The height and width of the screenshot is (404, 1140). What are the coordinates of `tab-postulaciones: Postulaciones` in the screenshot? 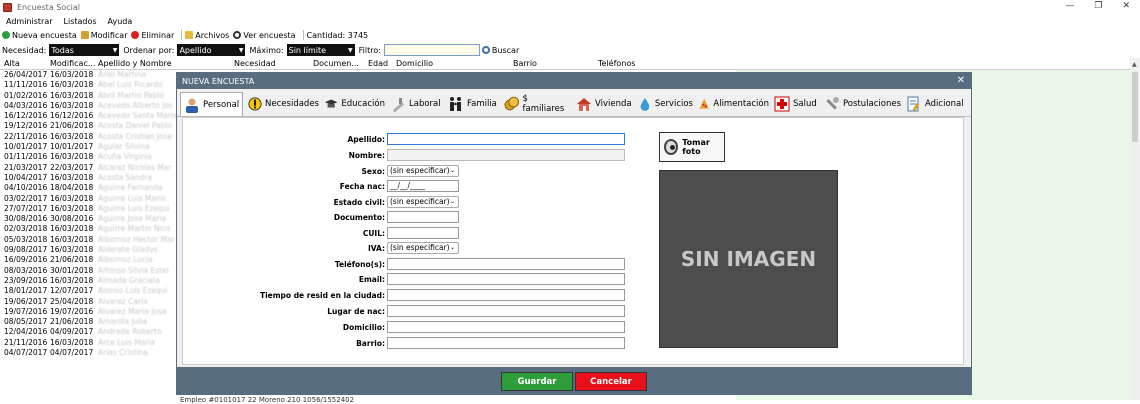 It's located at (861, 104).